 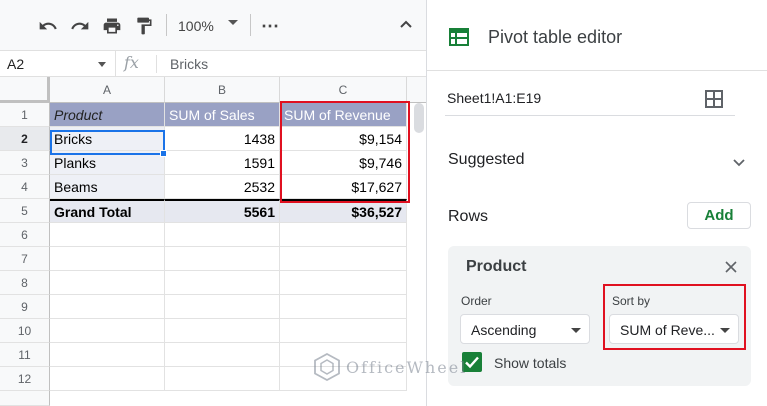 I want to click on table-cell: Beams, so click(x=107, y=187).